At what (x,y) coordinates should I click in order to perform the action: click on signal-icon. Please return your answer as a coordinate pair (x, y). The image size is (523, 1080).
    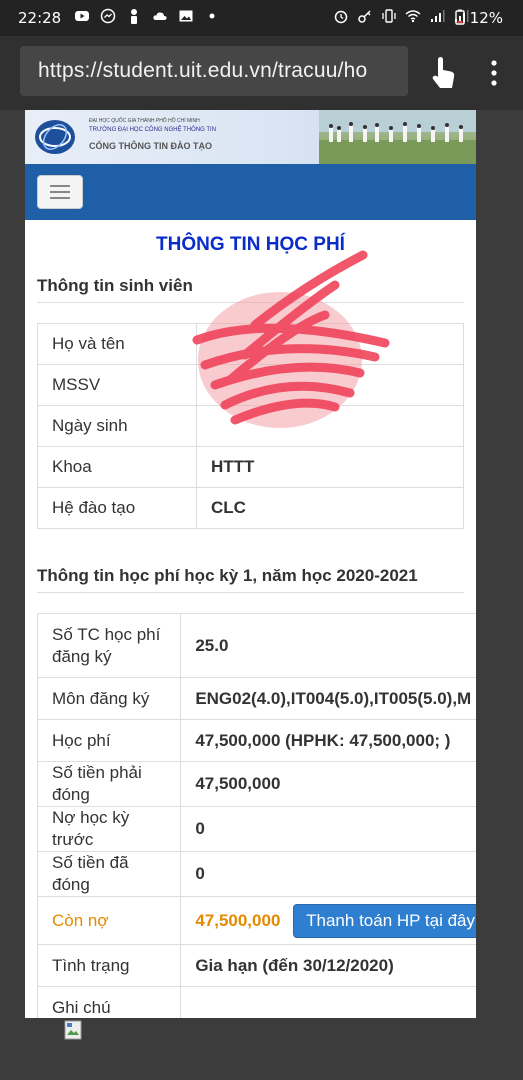
    Looking at the image, I should click on (438, 16).